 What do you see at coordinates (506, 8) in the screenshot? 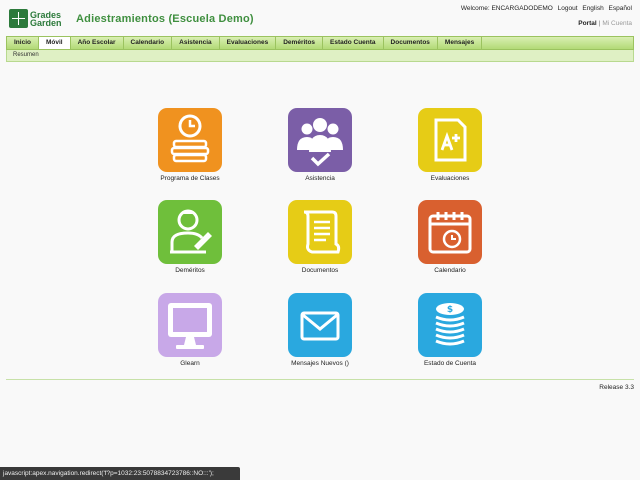
I see `welcome-text: Welcome: ENCARGADODEMO` at bounding box center [506, 8].